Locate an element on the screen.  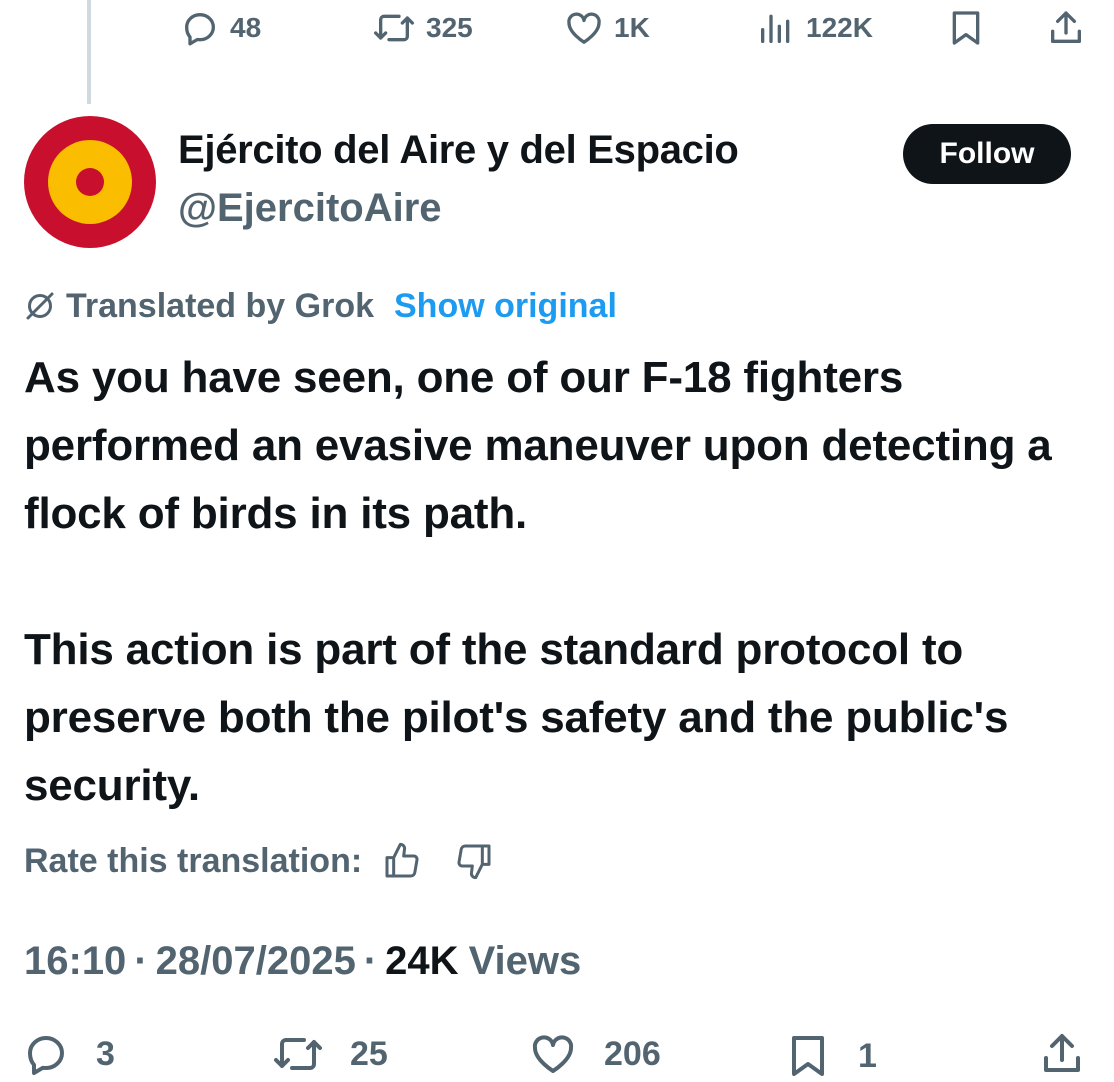
author-handle: @EjercitoAire is located at coordinates (310, 208).